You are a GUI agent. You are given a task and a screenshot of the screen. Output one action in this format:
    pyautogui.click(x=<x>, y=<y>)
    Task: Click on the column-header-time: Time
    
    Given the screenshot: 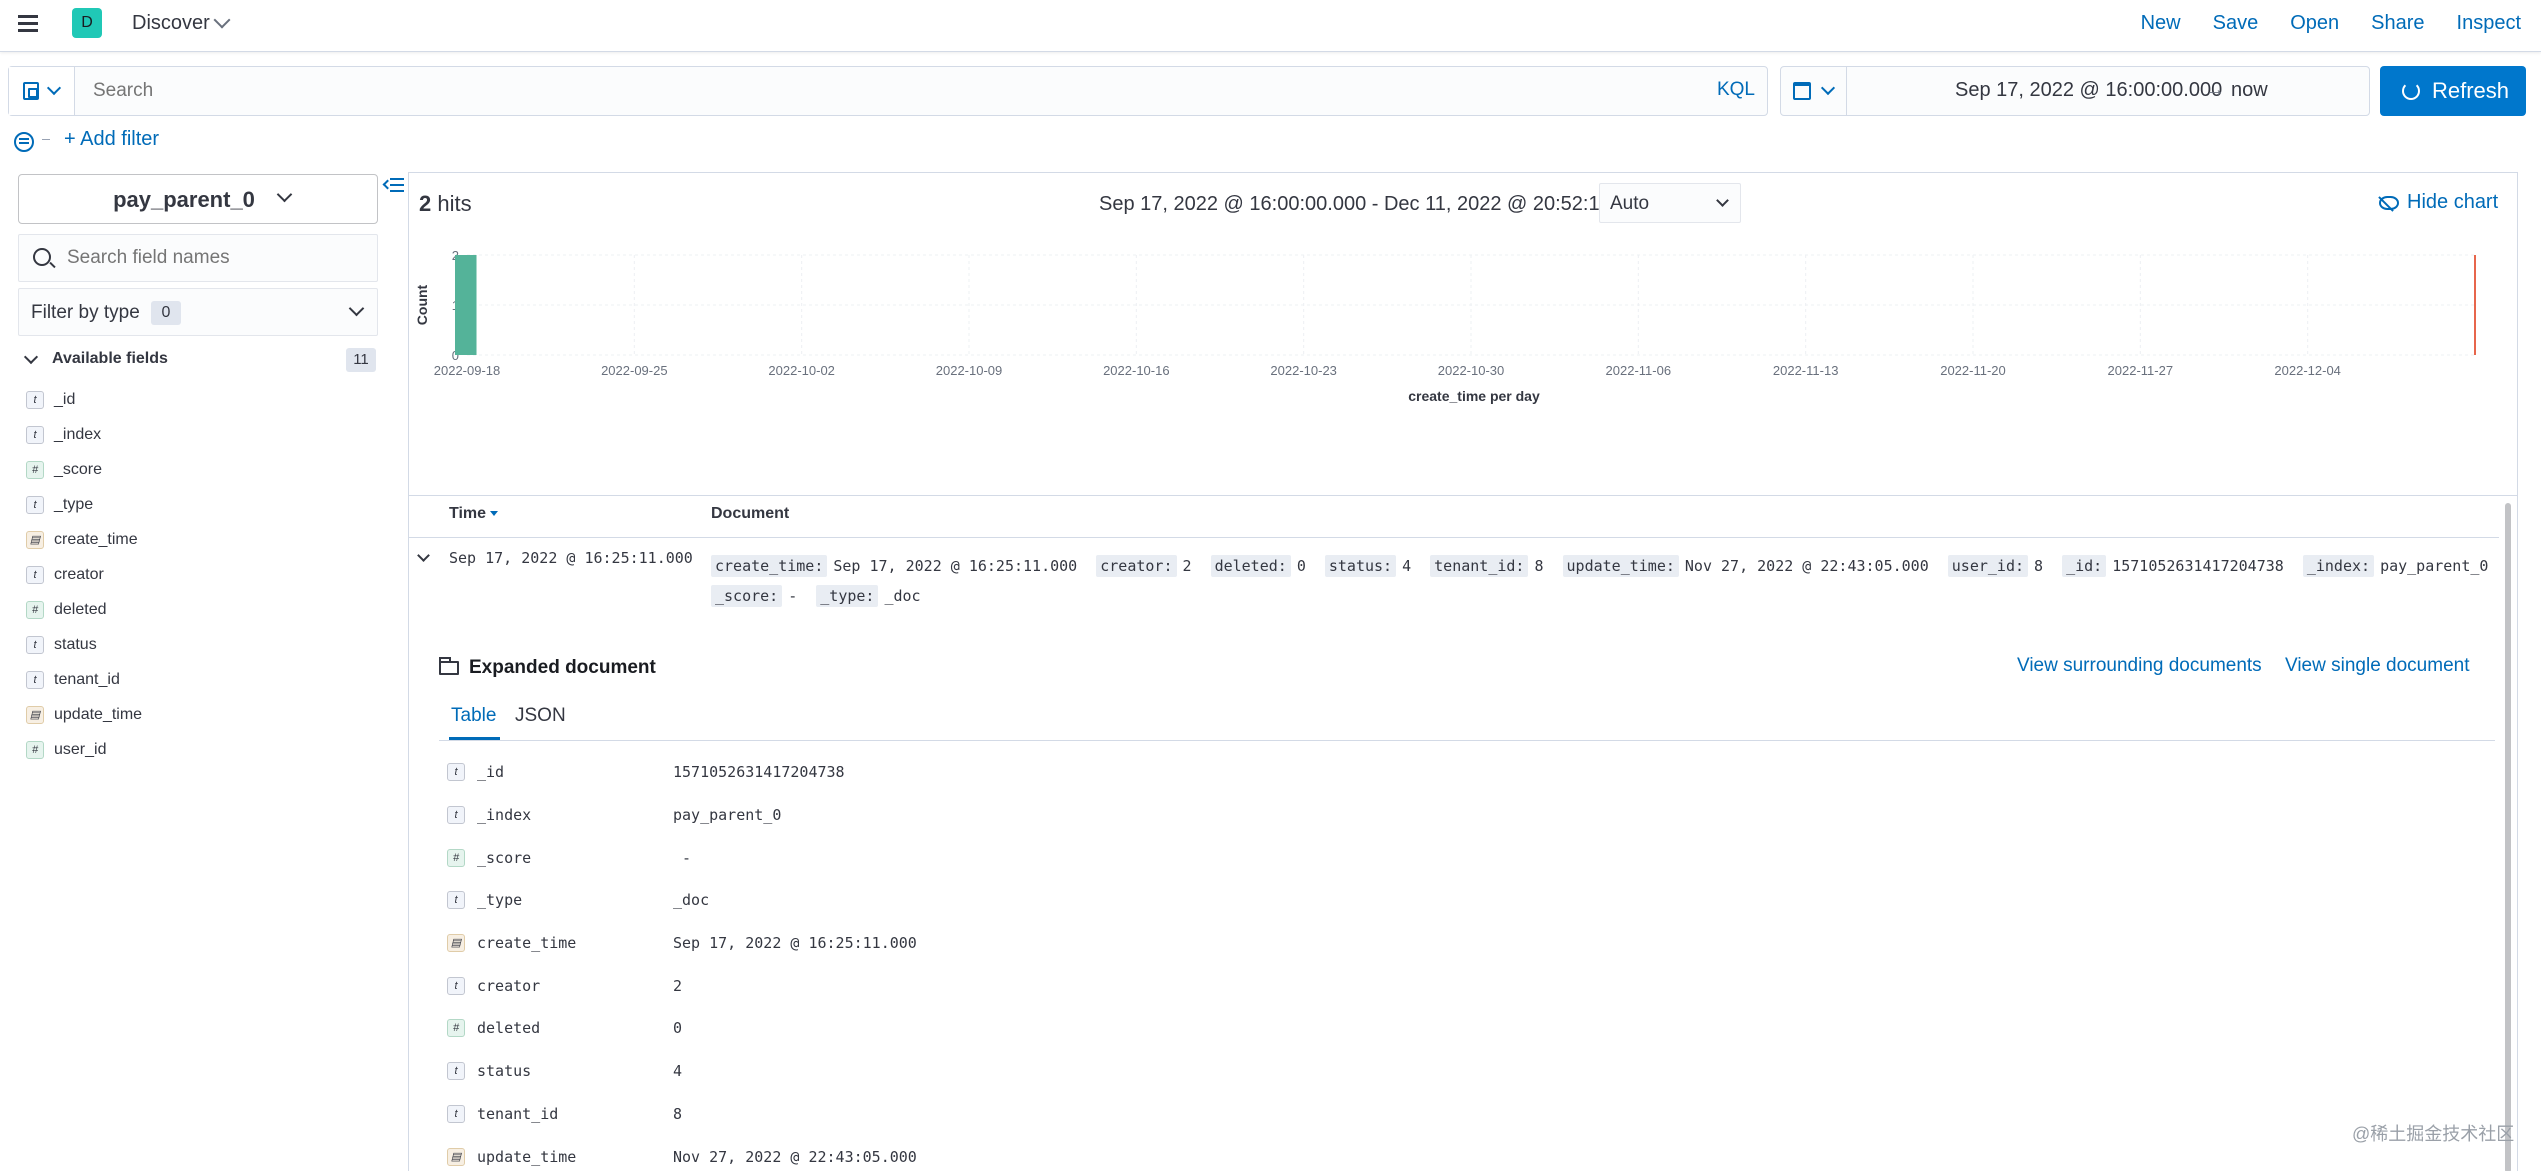 What is the action you would take?
    pyautogui.click(x=474, y=514)
    